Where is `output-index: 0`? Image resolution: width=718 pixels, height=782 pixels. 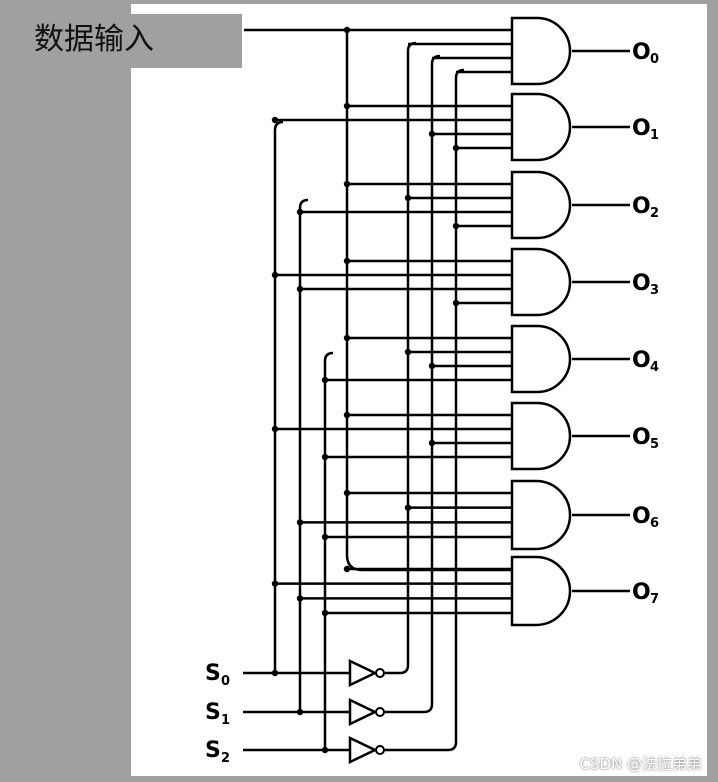 output-index: 0 is located at coordinates (654, 59).